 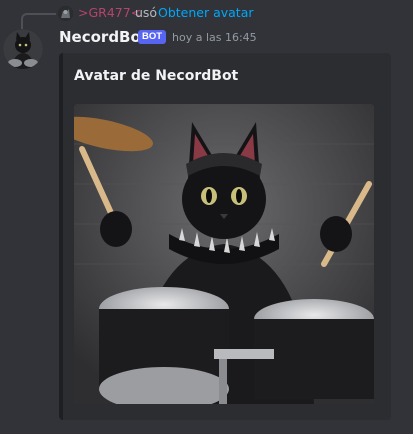 I want to click on reply-user-avatar, so click(x=65, y=13).